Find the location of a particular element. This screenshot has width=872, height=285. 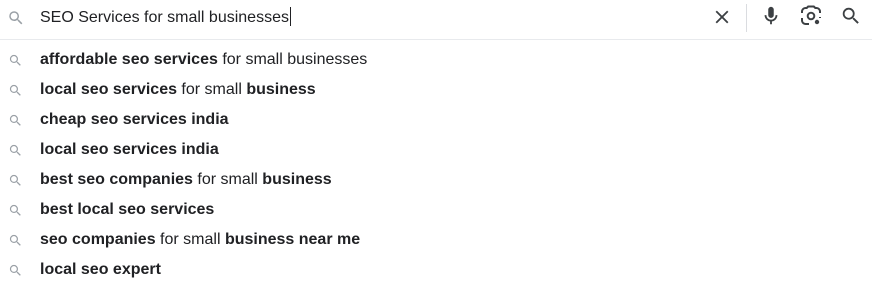

suggestion-text: local seo services for small business is located at coordinates (178, 90).